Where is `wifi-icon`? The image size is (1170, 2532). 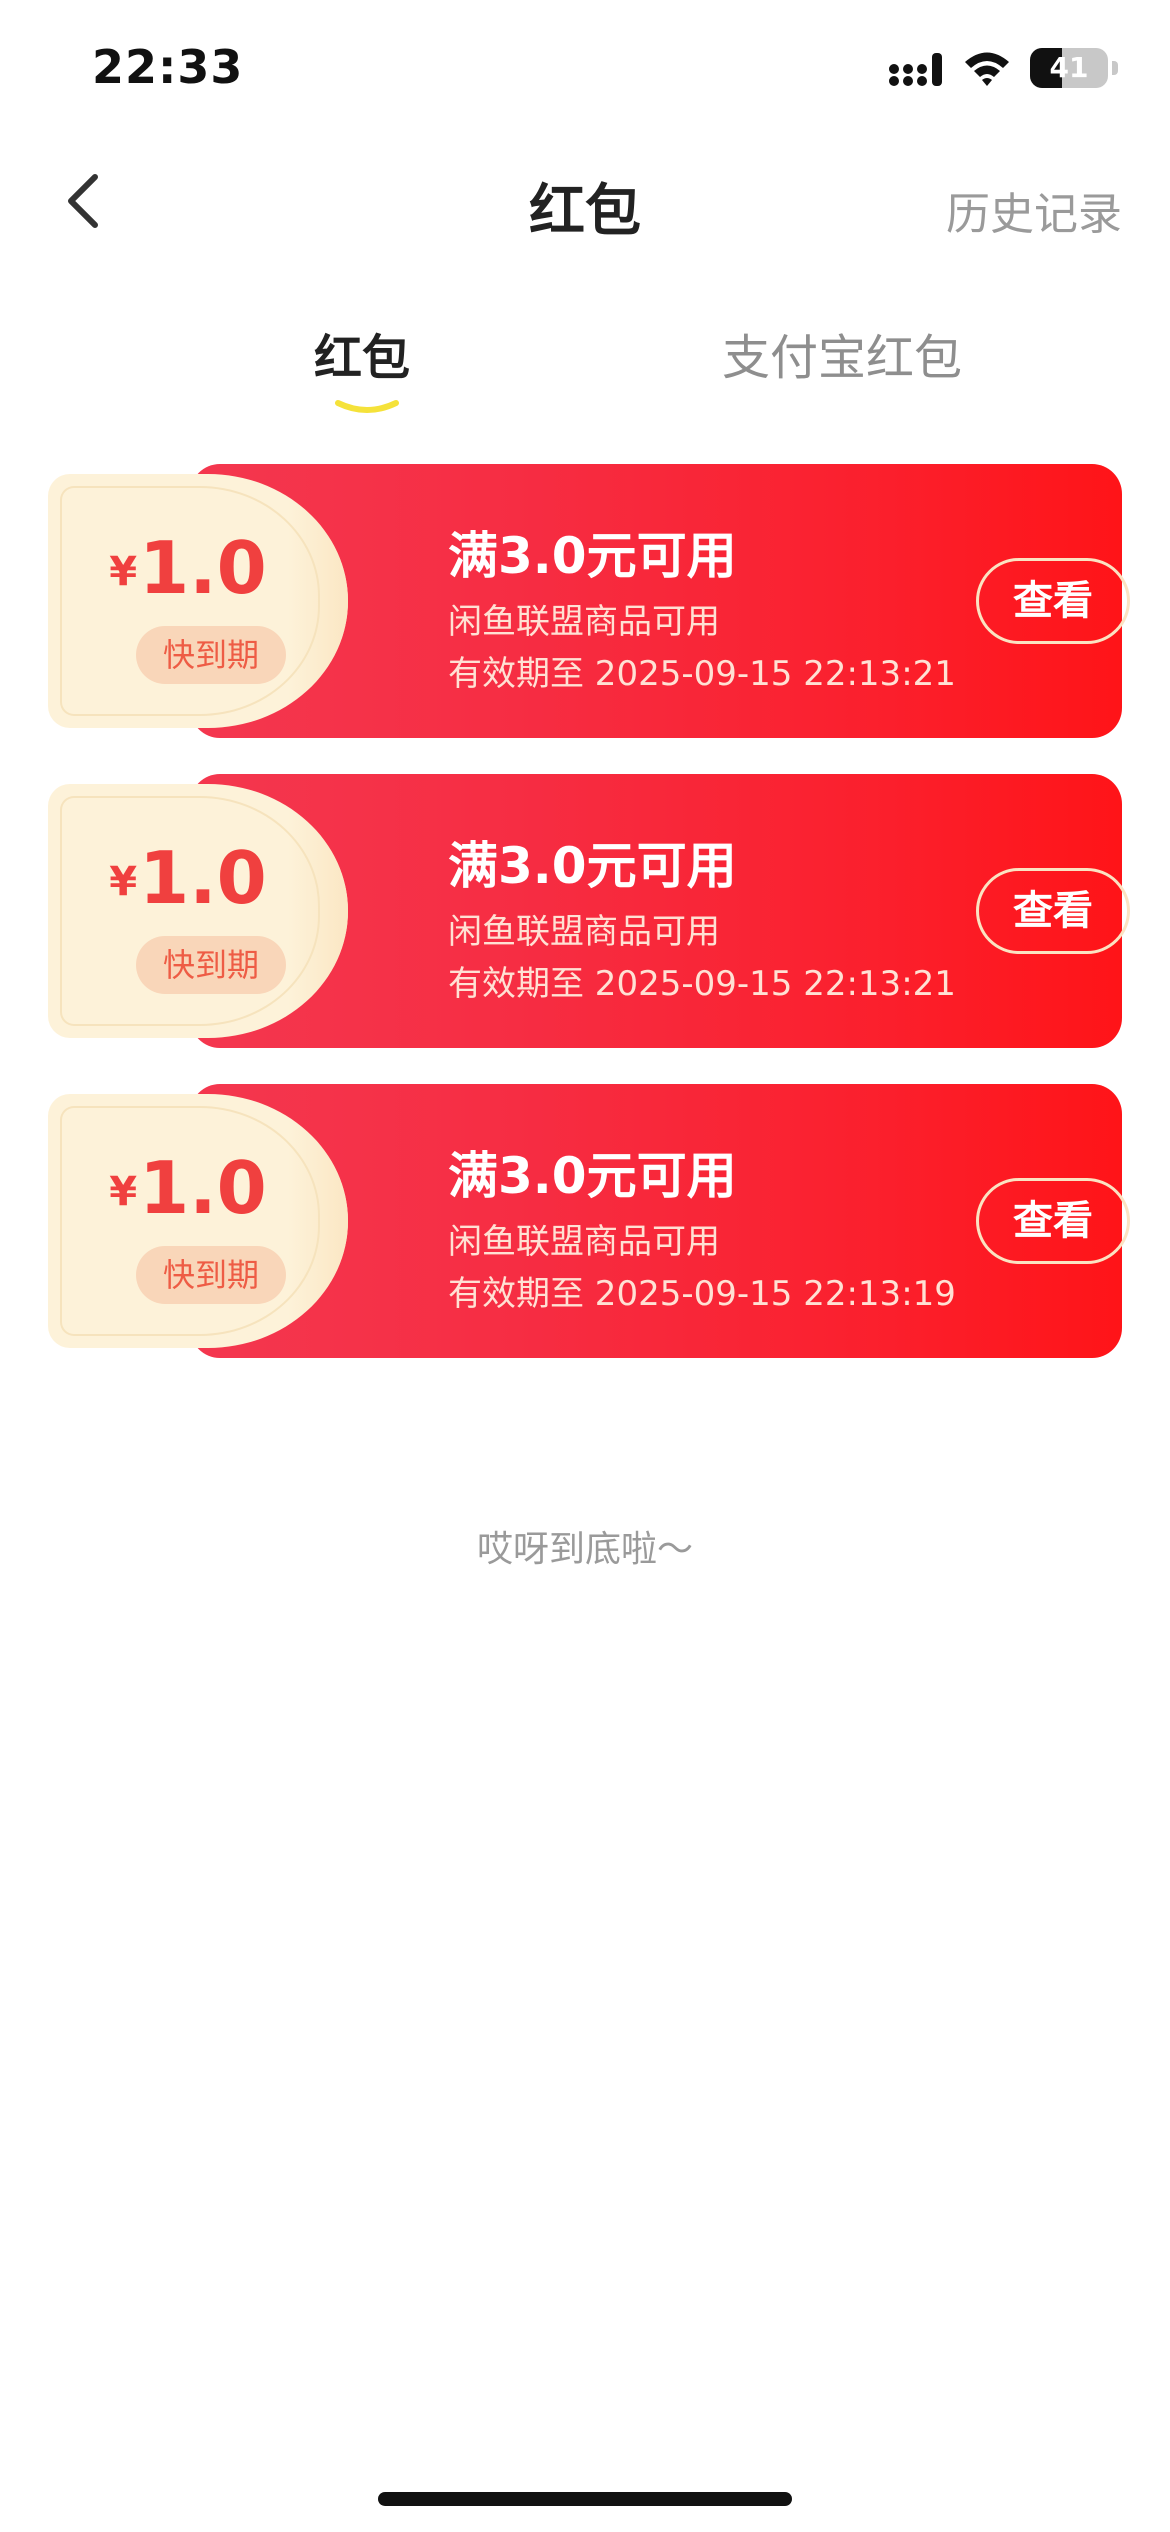
wifi-icon is located at coordinates (987, 69).